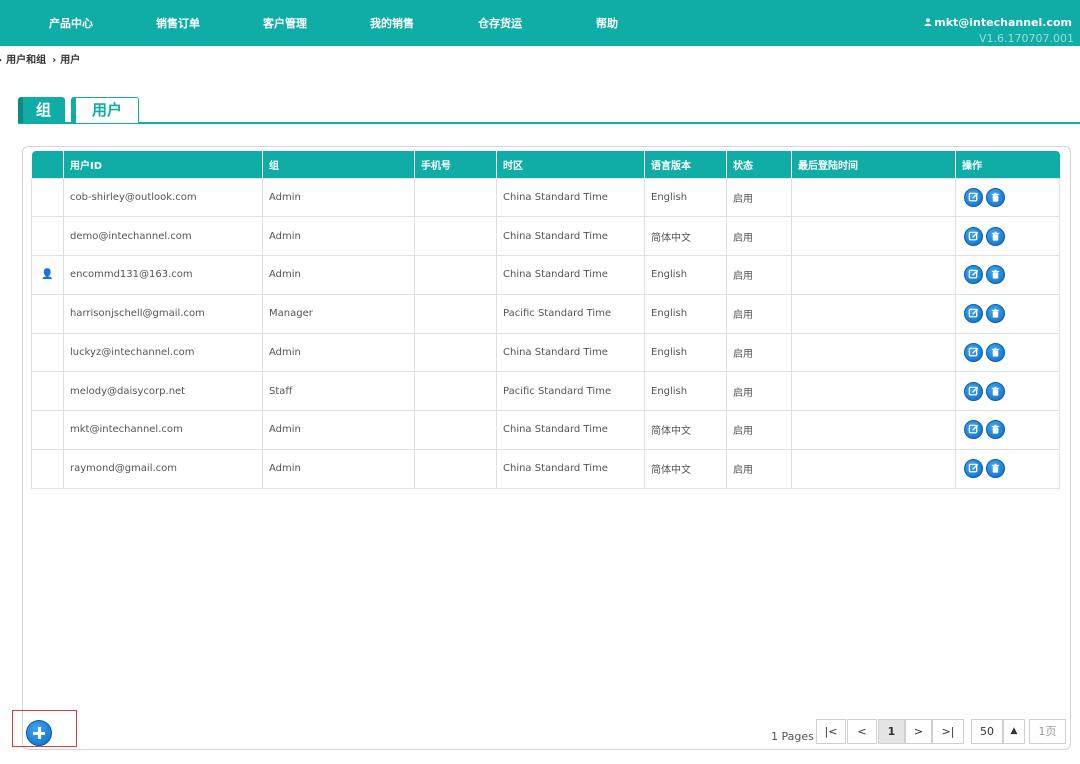 Image resolution: width=1080 pixels, height=764 pixels. Describe the element at coordinates (47, 468) in the screenshot. I see `row-marker` at that location.